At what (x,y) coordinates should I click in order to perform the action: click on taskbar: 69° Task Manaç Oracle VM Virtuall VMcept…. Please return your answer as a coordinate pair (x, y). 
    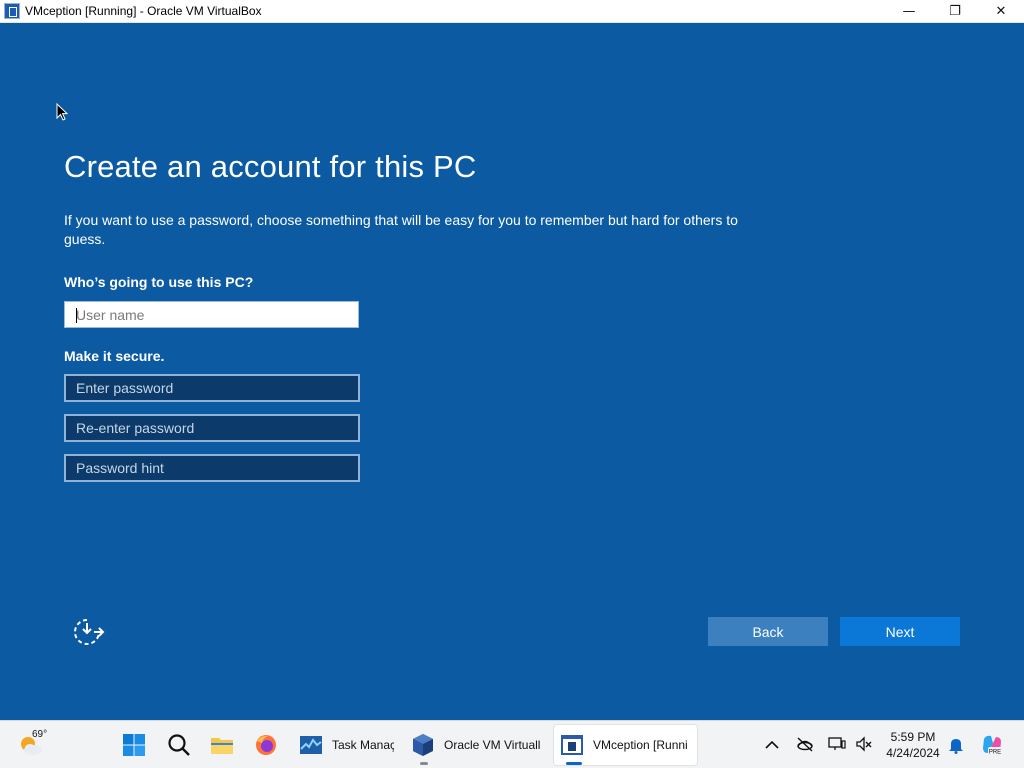
    Looking at the image, I should click on (512, 744).